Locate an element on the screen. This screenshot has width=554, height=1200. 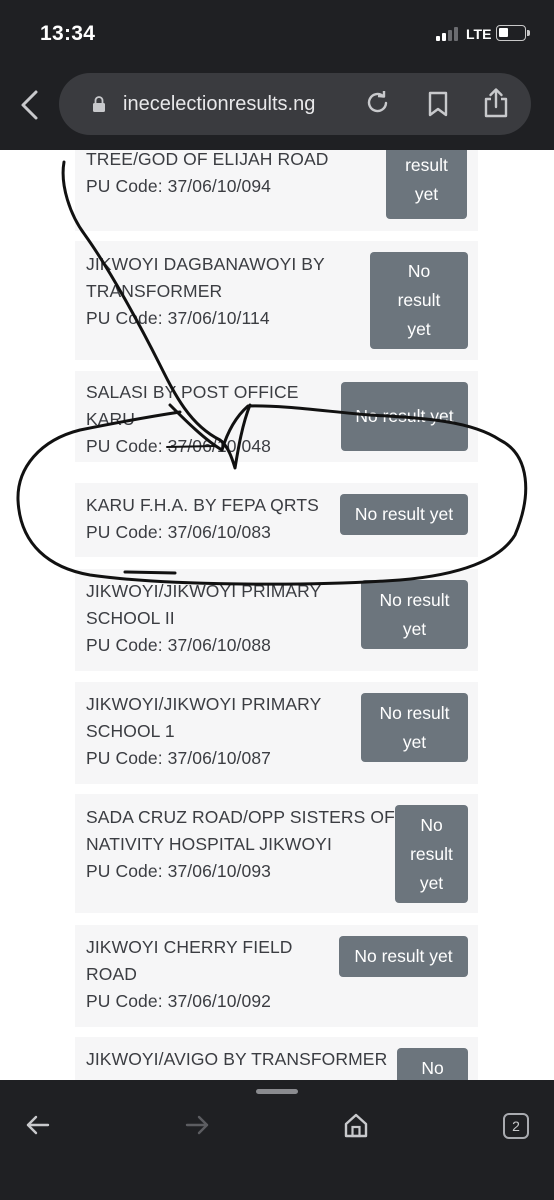
url-text: inecelectionresults.ng is located at coordinates (219, 104).